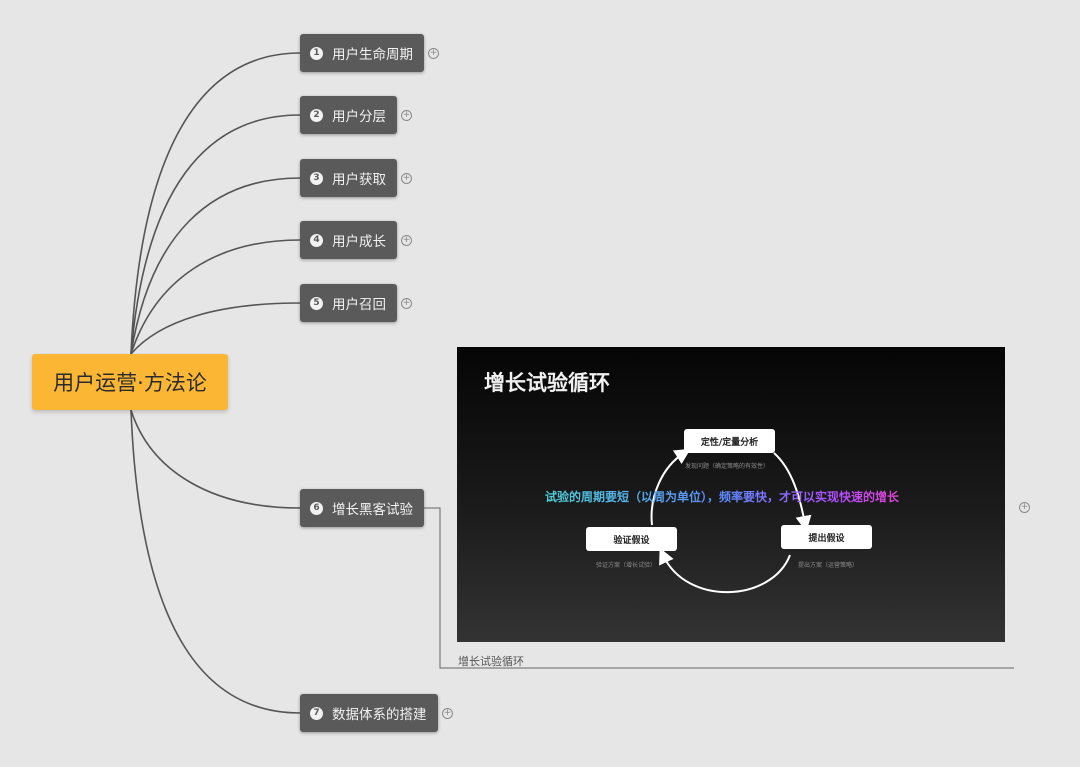 The image size is (1080, 767). I want to click on branch-user-recall: 5 用户召回, so click(348, 303).